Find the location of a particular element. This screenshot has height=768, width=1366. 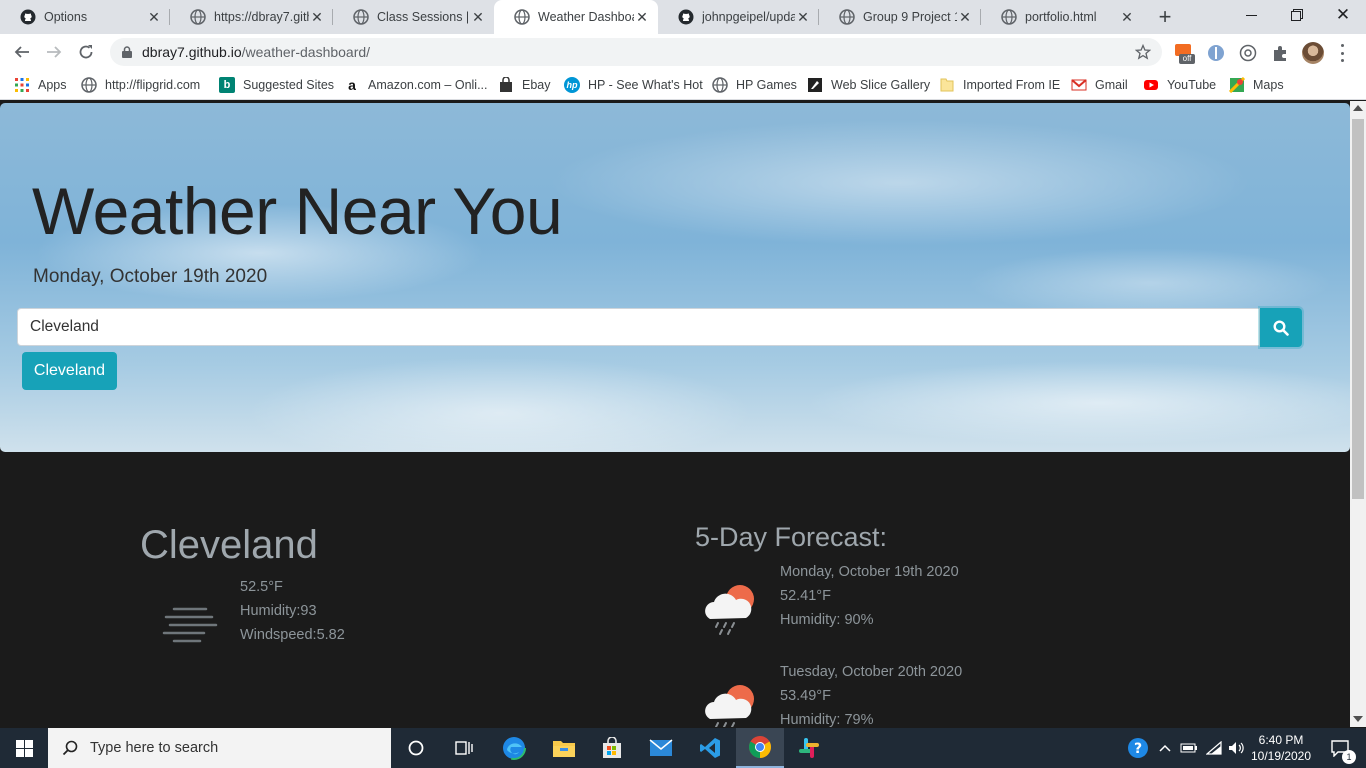

bookmark-web-slice: Web Slice Gallery is located at coordinates (868, 85).